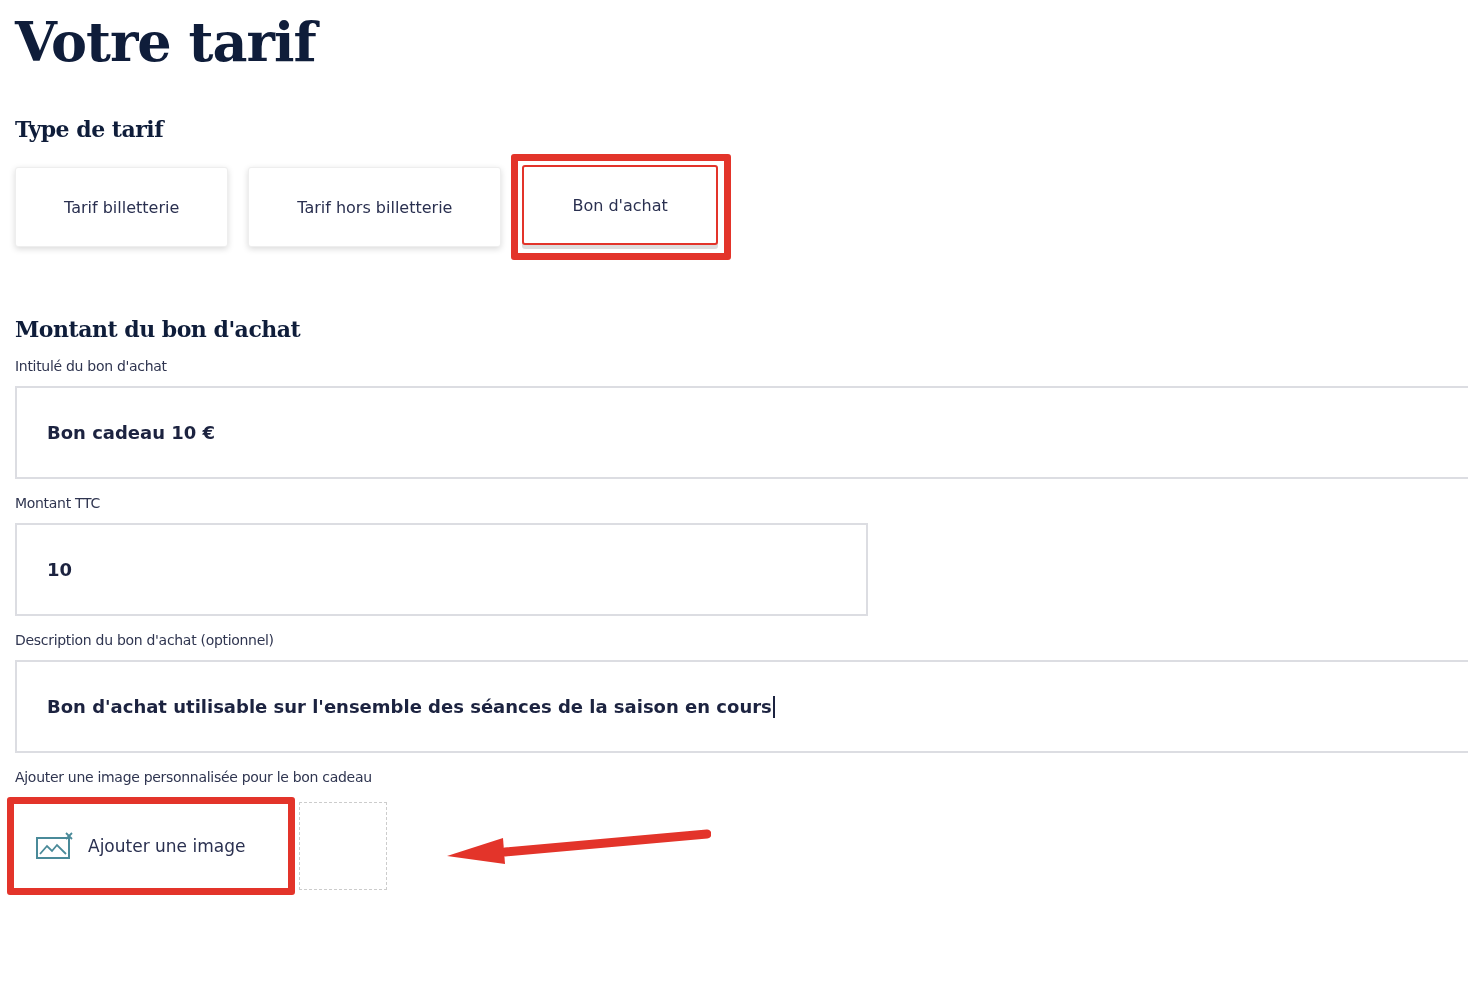 This screenshot has width=1468, height=1000. What do you see at coordinates (90, 129) in the screenshot?
I see `section-heading: Type de tarif` at bounding box center [90, 129].